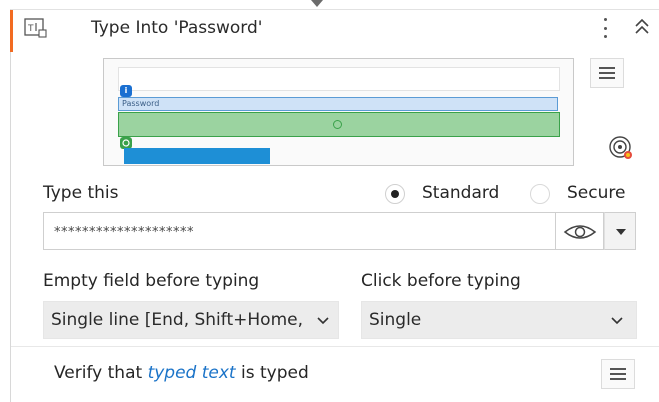 This screenshot has height=402, width=659. What do you see at coordinates (339, 79) in the screenshot?
I see `screenshot-field` at bounding box center [339, 79].